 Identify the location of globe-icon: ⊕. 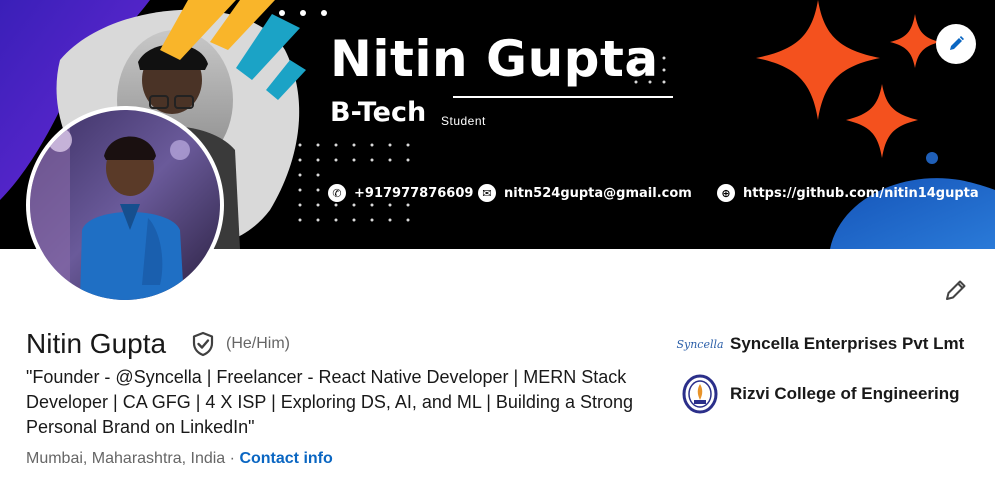
(726, 193).